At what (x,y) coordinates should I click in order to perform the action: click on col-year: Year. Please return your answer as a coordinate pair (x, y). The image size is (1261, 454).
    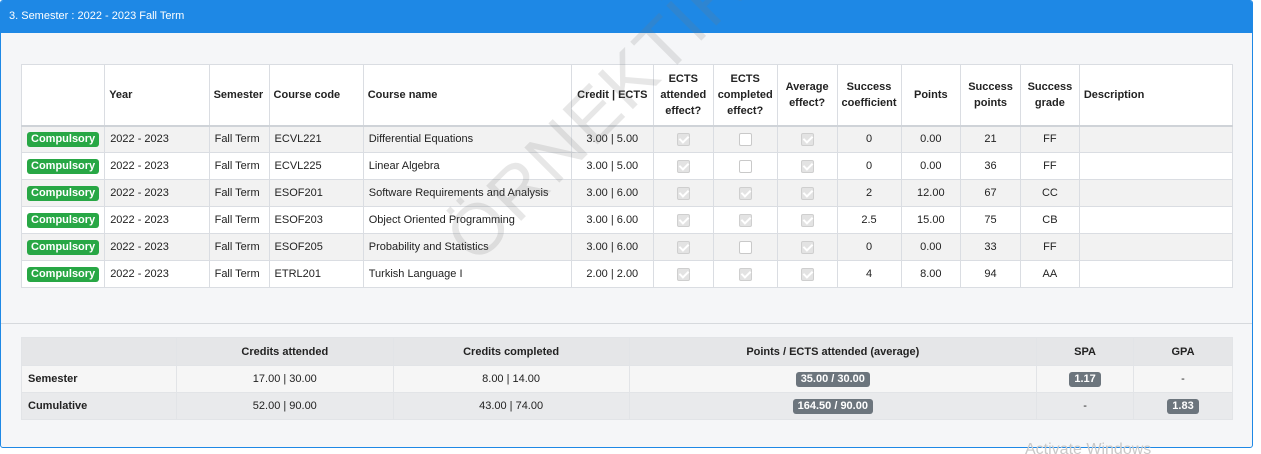
    Looking at the image, I should click on (157, 95).